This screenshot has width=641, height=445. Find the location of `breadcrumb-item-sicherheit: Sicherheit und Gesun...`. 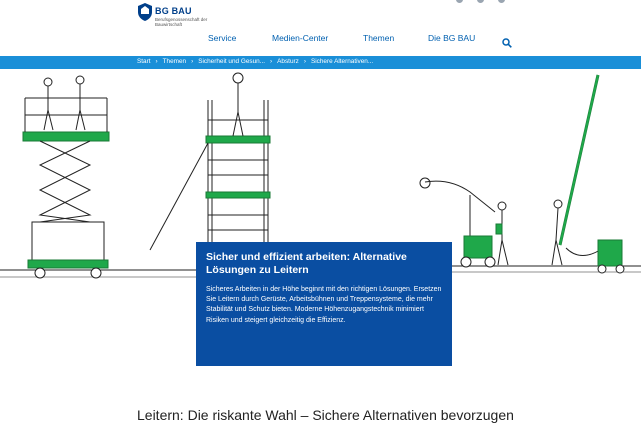

breadcrumb-item-sicherheit: Sicherheit und Gesun... is located at coordinates (231, 61).